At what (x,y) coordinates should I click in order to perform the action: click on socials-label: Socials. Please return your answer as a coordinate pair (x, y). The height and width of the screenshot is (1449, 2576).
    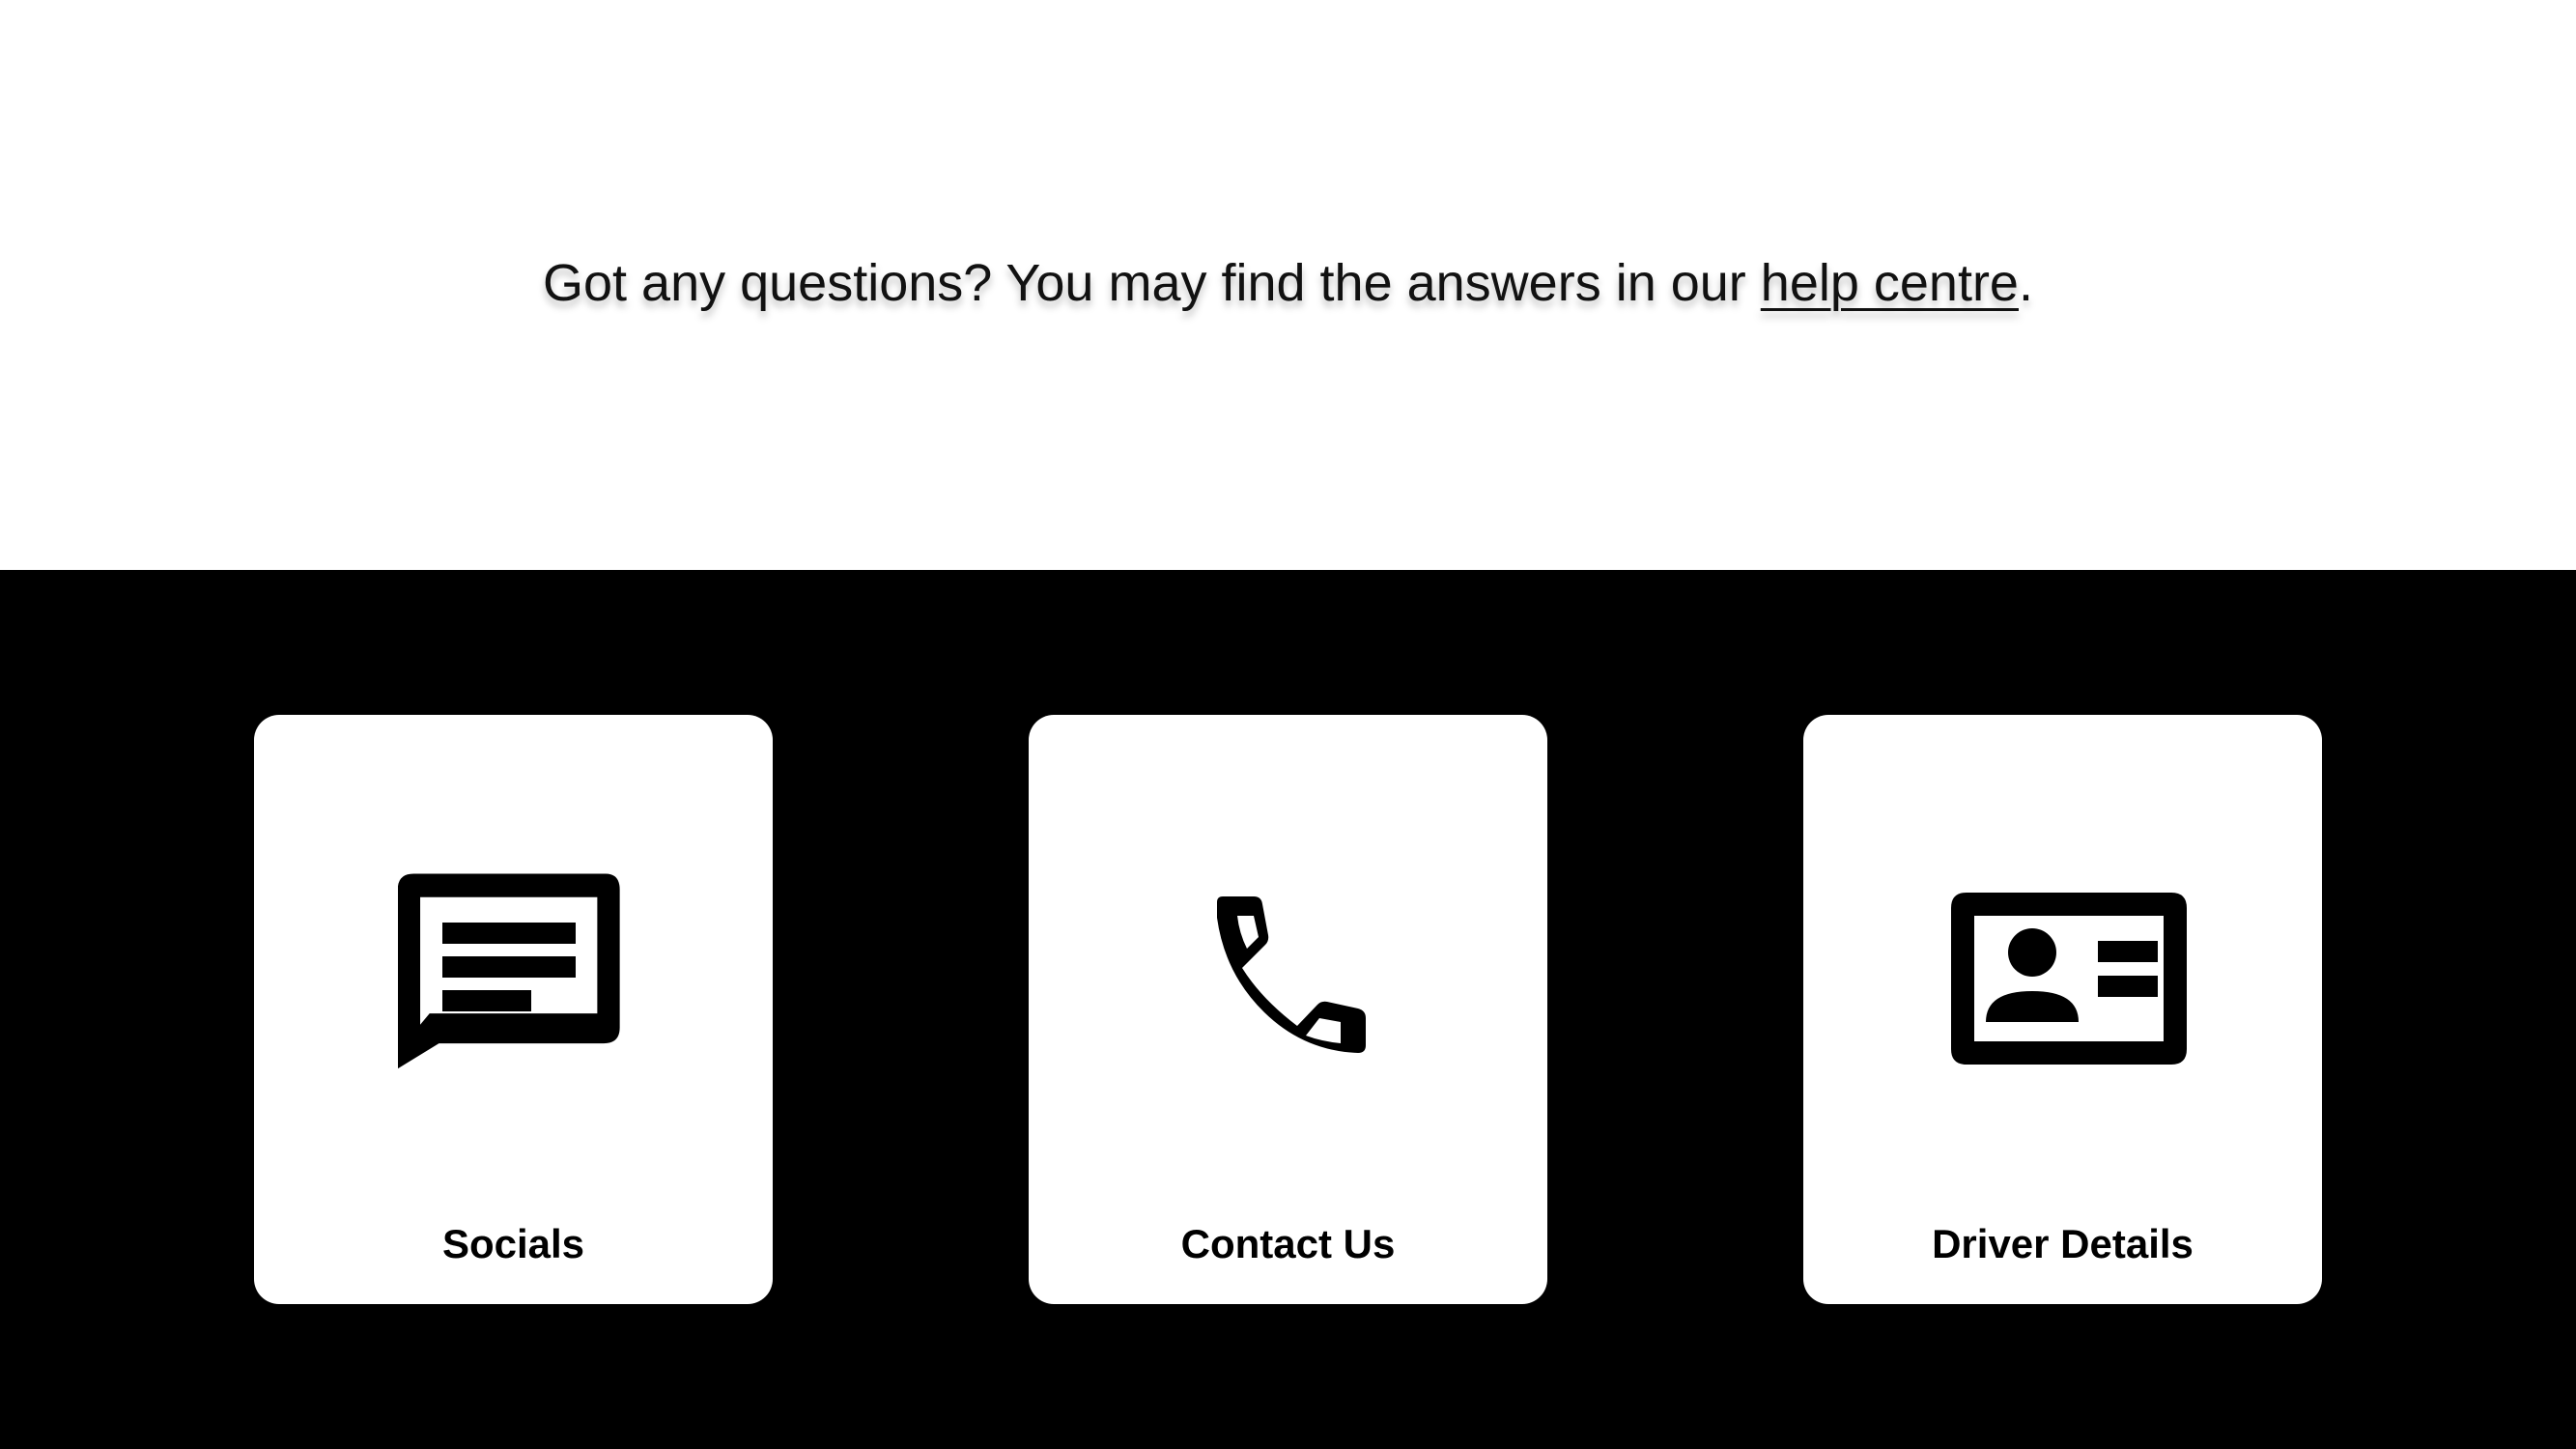
    Looking at the image, I should click on (513, 1243).